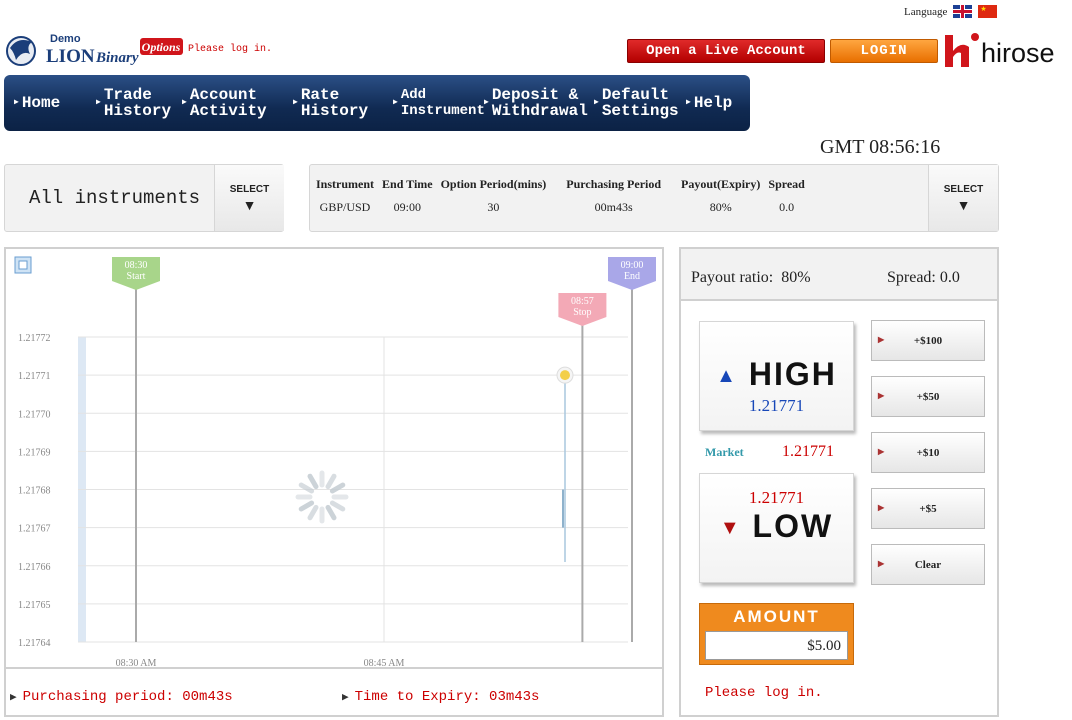 Image resolution: width=1072 pixels, height=720 pixels. Describe the element at coordinates (951, 11) in the screenshot. I see `language-selector: Language` at that location.